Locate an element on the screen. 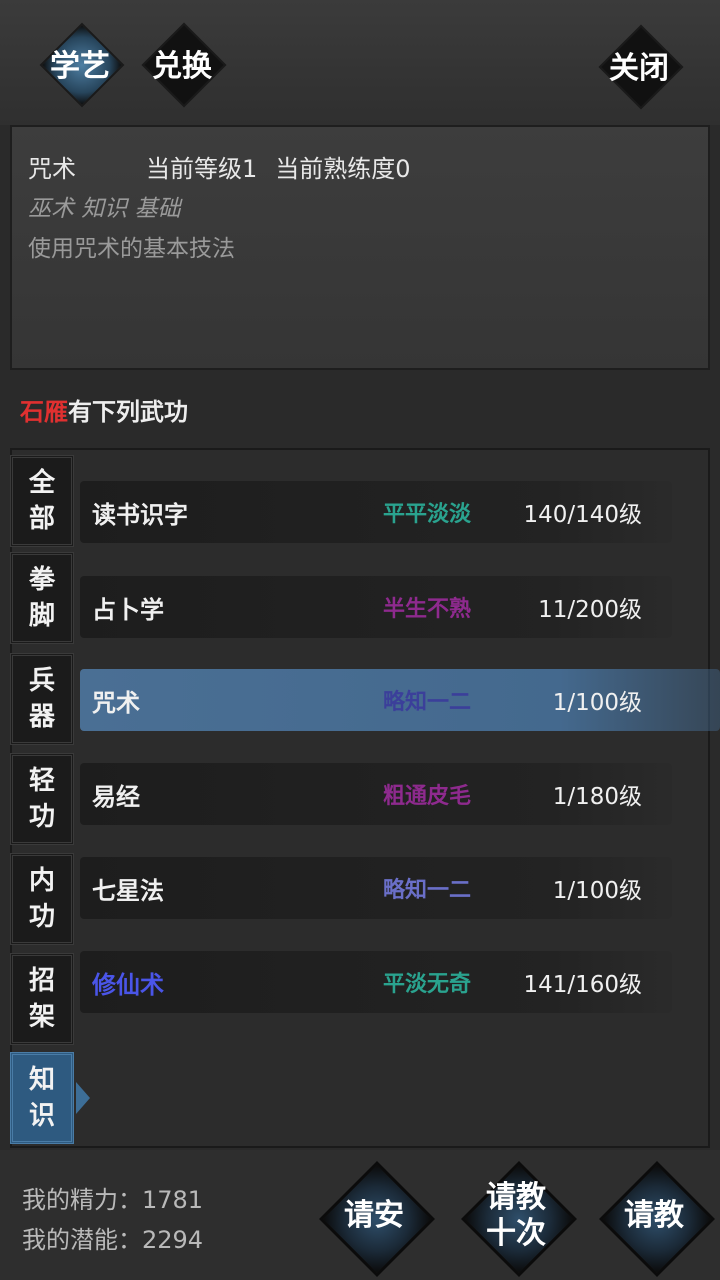  ask-button: 请教 is located at coordinates (654, 1216).